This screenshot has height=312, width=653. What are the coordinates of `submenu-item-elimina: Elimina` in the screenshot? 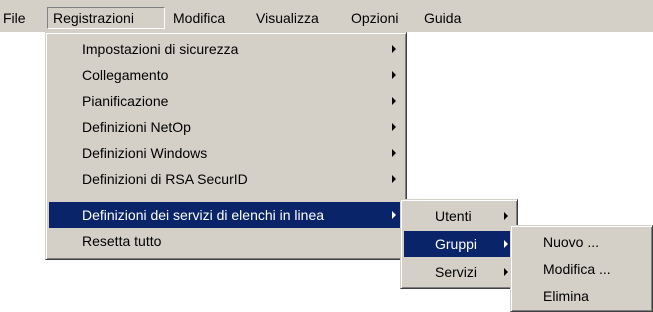 It's located at (582, 296).